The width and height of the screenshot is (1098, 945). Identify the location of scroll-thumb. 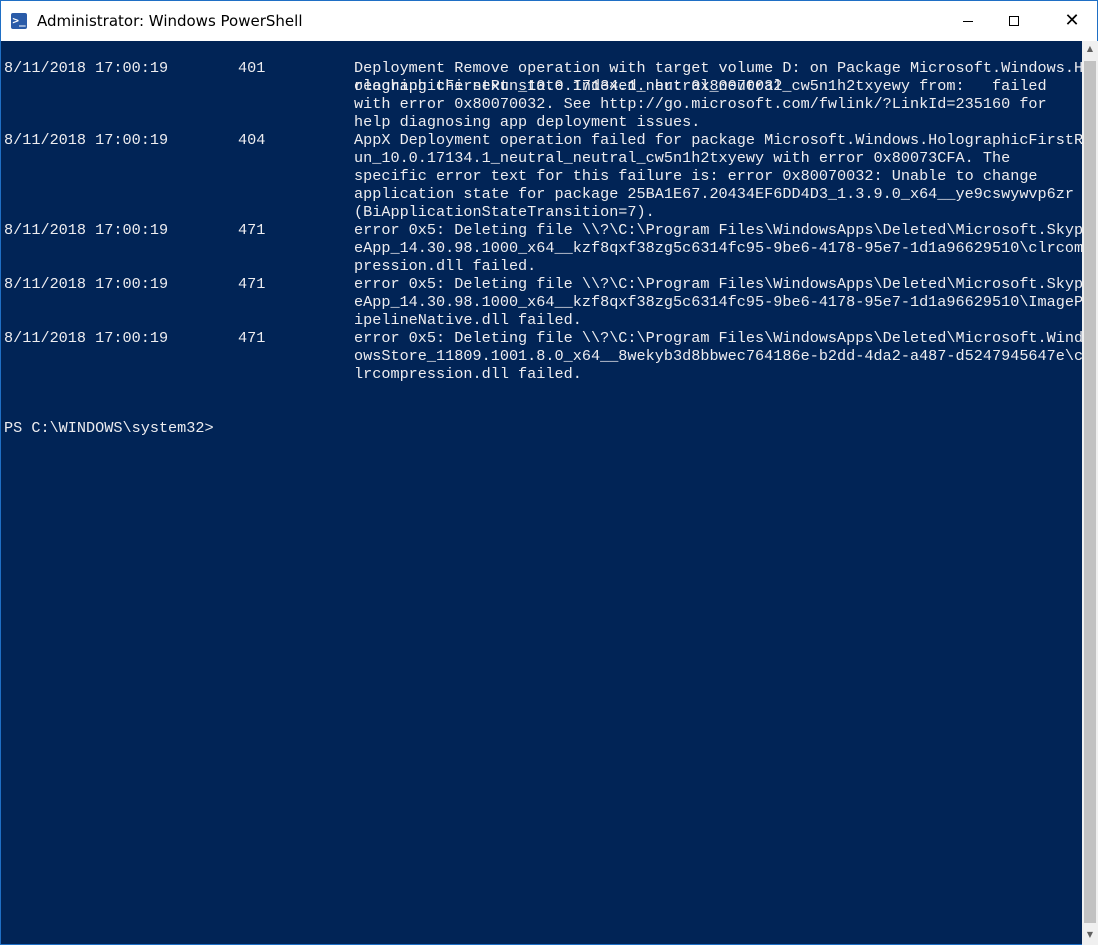
(1090, 492).